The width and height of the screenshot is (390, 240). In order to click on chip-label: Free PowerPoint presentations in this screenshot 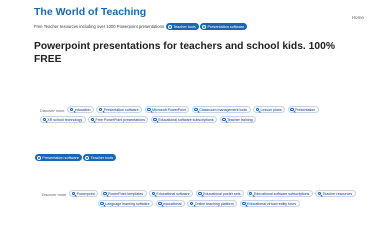, I will do `click(120, 119)`.